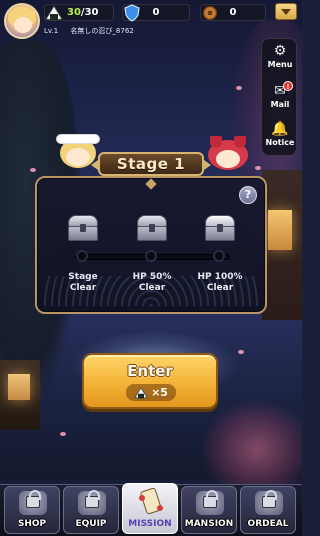 This screenshot has height=536, width=320. I want to click on enter-button: Enter ×5, so click(150, 381).